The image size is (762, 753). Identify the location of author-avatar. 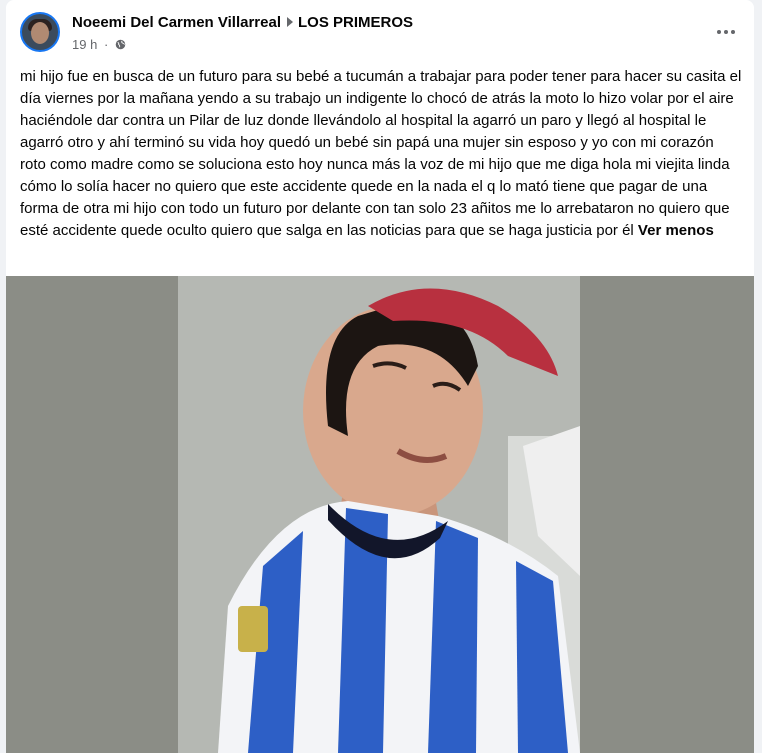
(40, 32).